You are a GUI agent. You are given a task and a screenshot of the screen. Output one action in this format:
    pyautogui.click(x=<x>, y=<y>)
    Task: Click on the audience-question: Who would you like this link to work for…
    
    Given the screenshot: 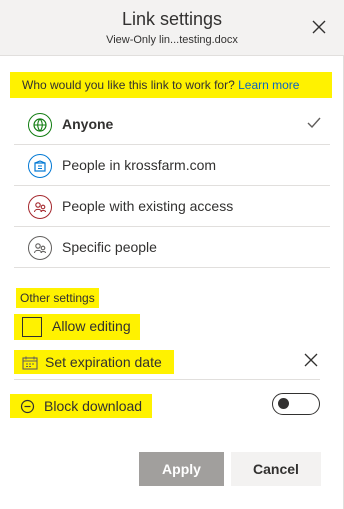 What is the action you would take?
    pyautogui.click(x=171, y=85)
    